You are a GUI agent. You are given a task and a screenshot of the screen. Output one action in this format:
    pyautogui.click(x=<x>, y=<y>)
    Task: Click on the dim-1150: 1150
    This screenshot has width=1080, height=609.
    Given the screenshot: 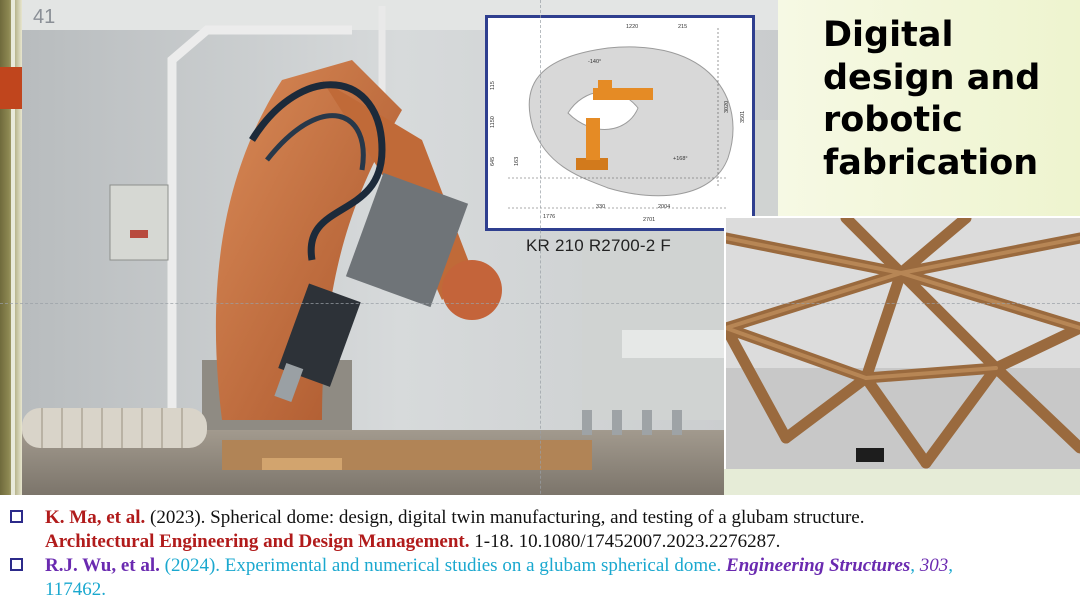 What is the action you would take?
    pyautogui.click(x=493, y=122)
    